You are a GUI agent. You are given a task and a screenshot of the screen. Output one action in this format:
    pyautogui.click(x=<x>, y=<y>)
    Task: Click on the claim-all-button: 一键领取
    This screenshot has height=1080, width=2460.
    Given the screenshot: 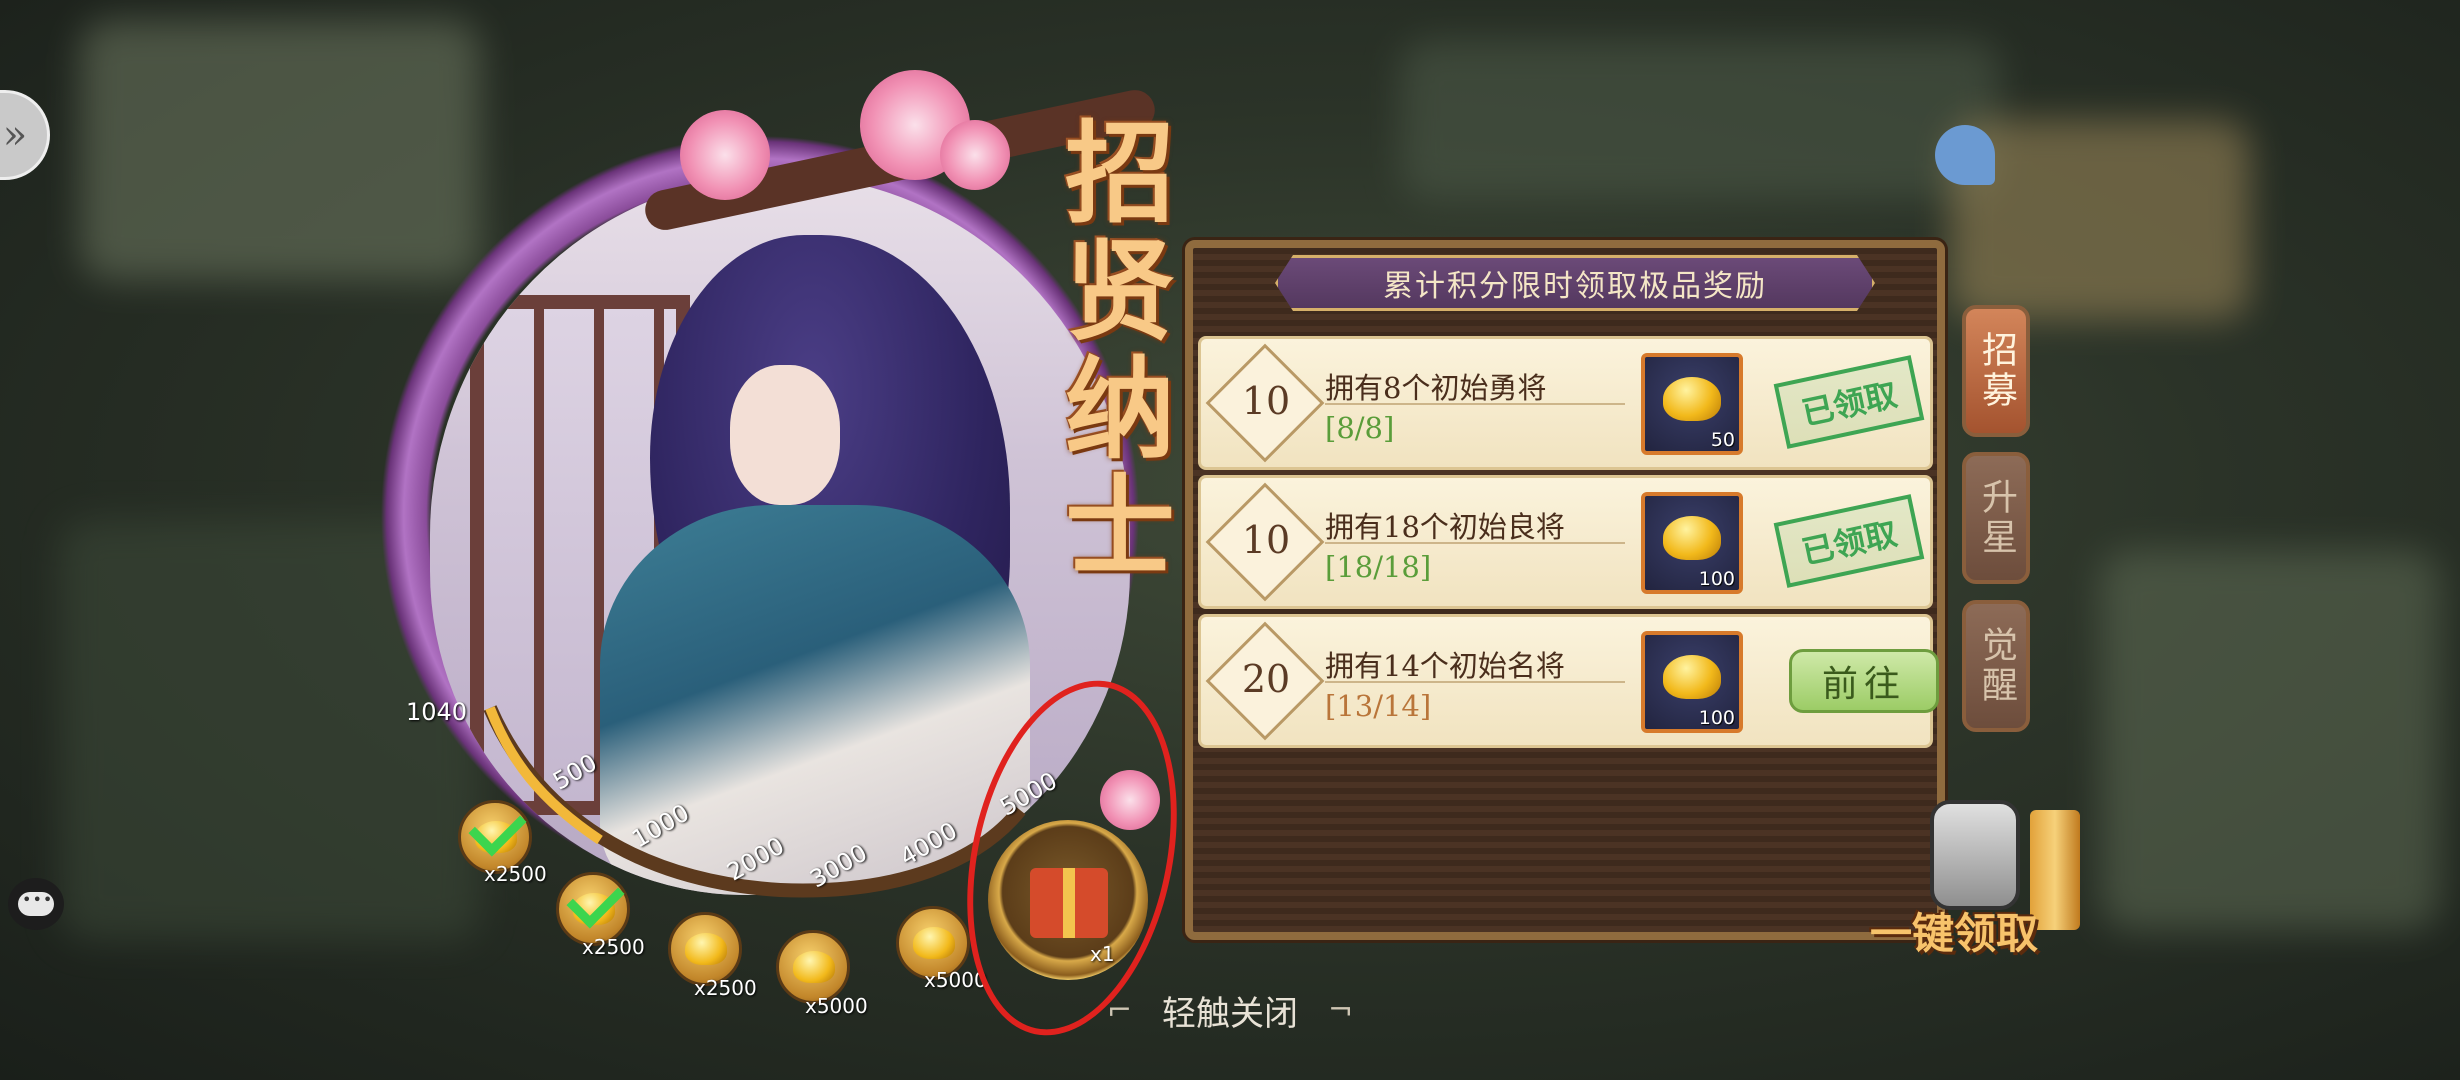 What is the action you would take?
    pyautogui.click(x=1970, y=895)
    